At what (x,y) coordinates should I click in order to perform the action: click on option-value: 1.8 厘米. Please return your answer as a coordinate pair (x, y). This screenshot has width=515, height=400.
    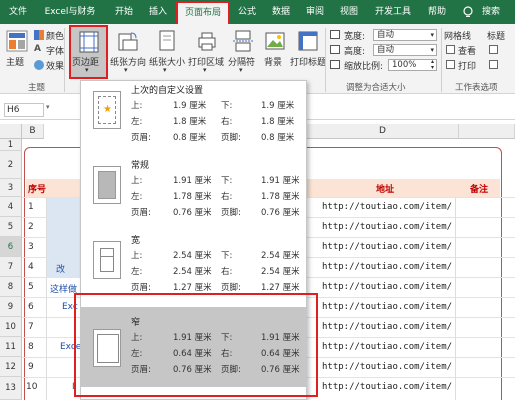
    Looking at the image, I should click on (190, 122).